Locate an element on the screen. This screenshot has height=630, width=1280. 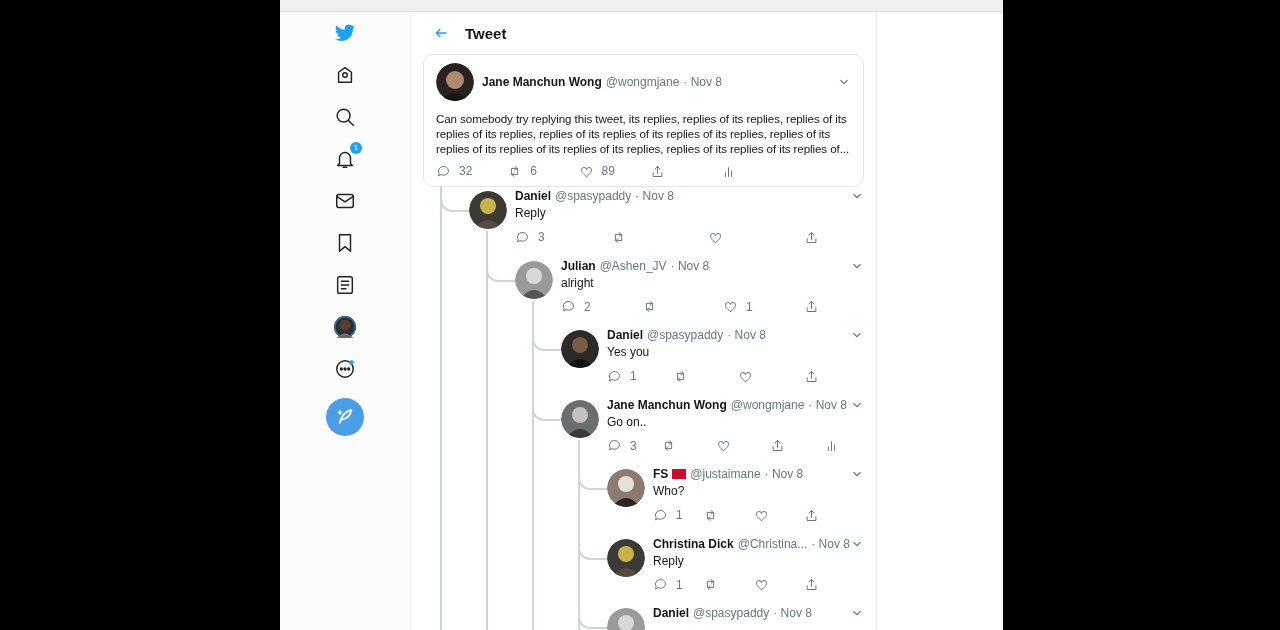
reply-text: Yes you is located at coordinates (629, 352).